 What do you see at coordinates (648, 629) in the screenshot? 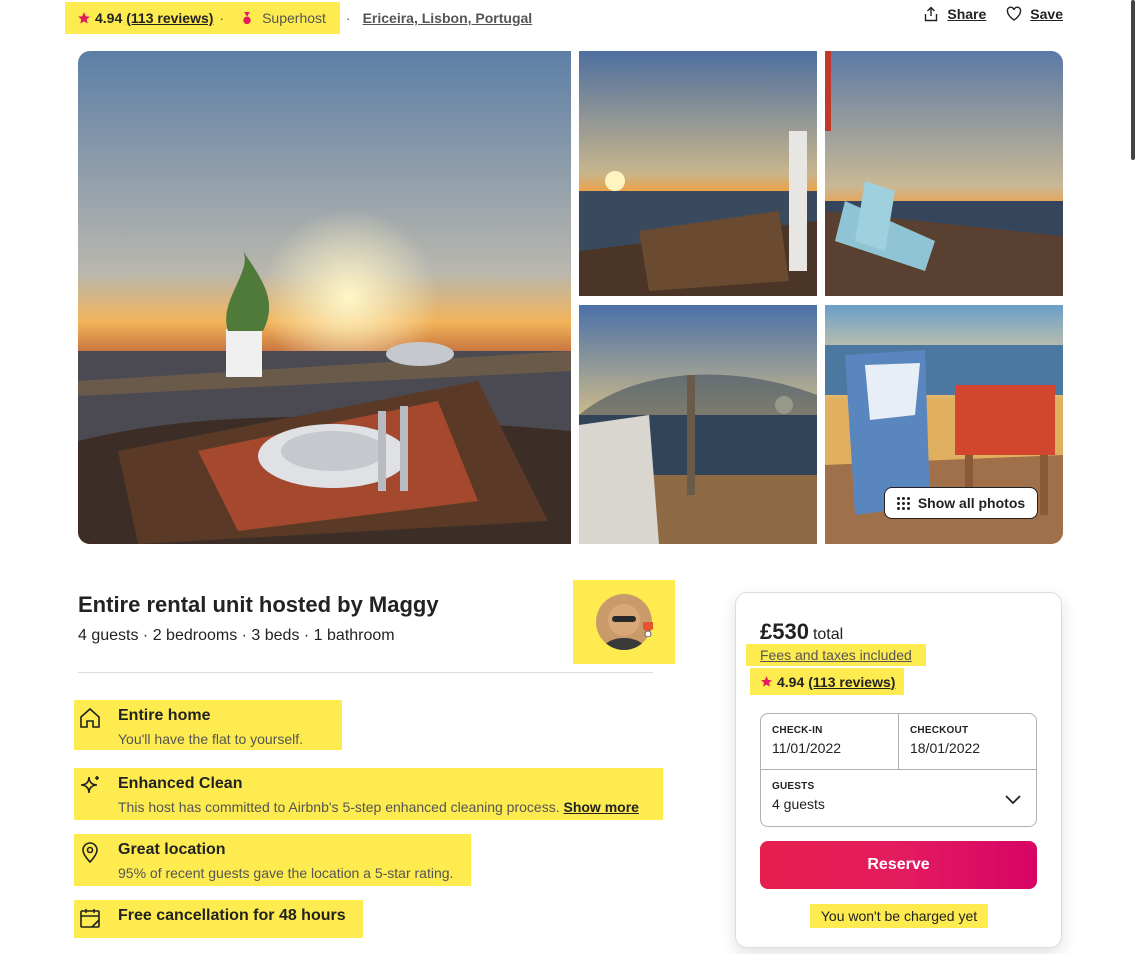
I see `superhost-medal-icon` at bounding box center [648, 629].